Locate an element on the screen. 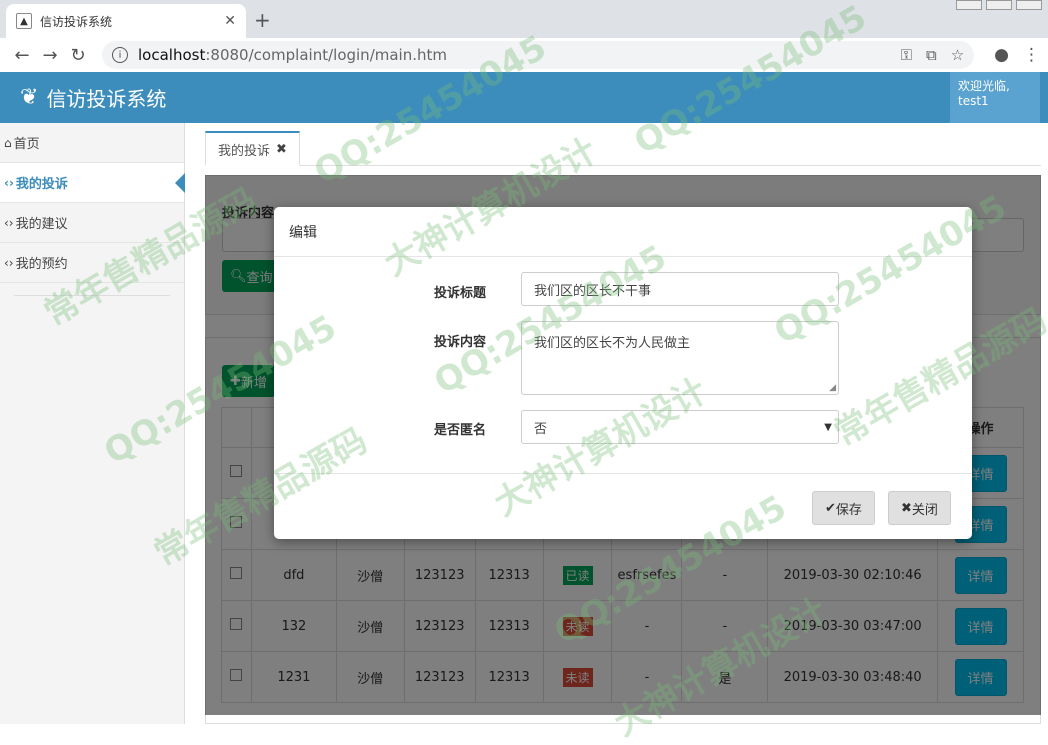 The height and width of the screenshot is (745, 1048). tab-my-complaints: 我的投诉 ✖ is located at coordinates (252, 148).